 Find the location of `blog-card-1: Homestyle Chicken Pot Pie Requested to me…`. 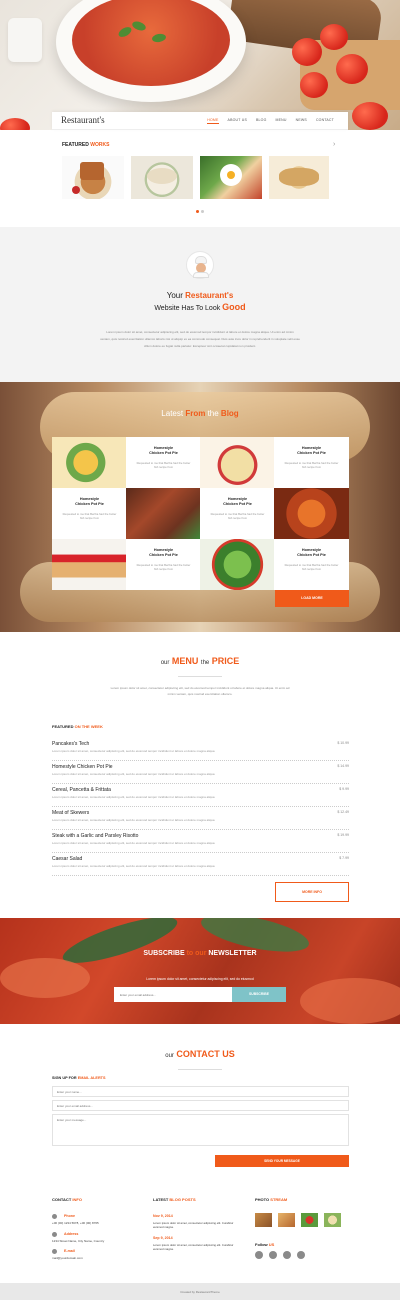

blog-card-1: Homestyle Chicken Pot Pie Requested to me… is located at coordinates (163, 462).